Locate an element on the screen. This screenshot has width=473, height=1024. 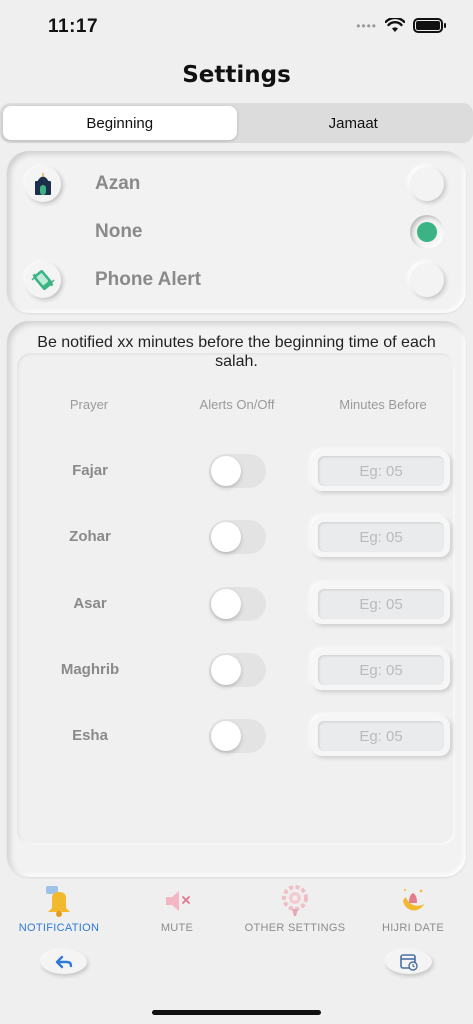
prayer-row-fajar: Fajar is located at coordinates (236, 471).